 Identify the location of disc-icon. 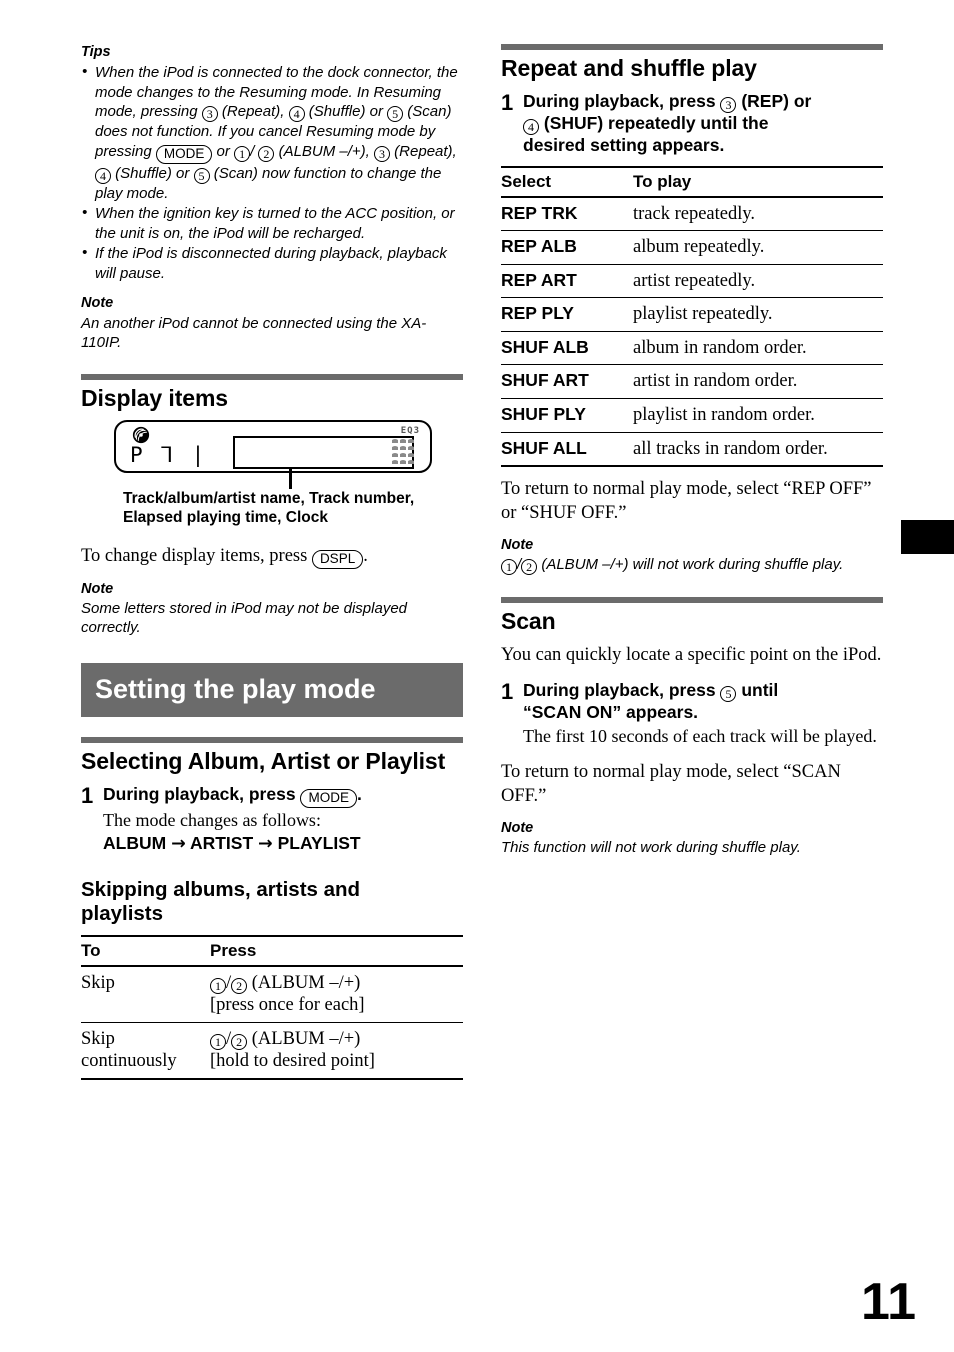
(141, 435).